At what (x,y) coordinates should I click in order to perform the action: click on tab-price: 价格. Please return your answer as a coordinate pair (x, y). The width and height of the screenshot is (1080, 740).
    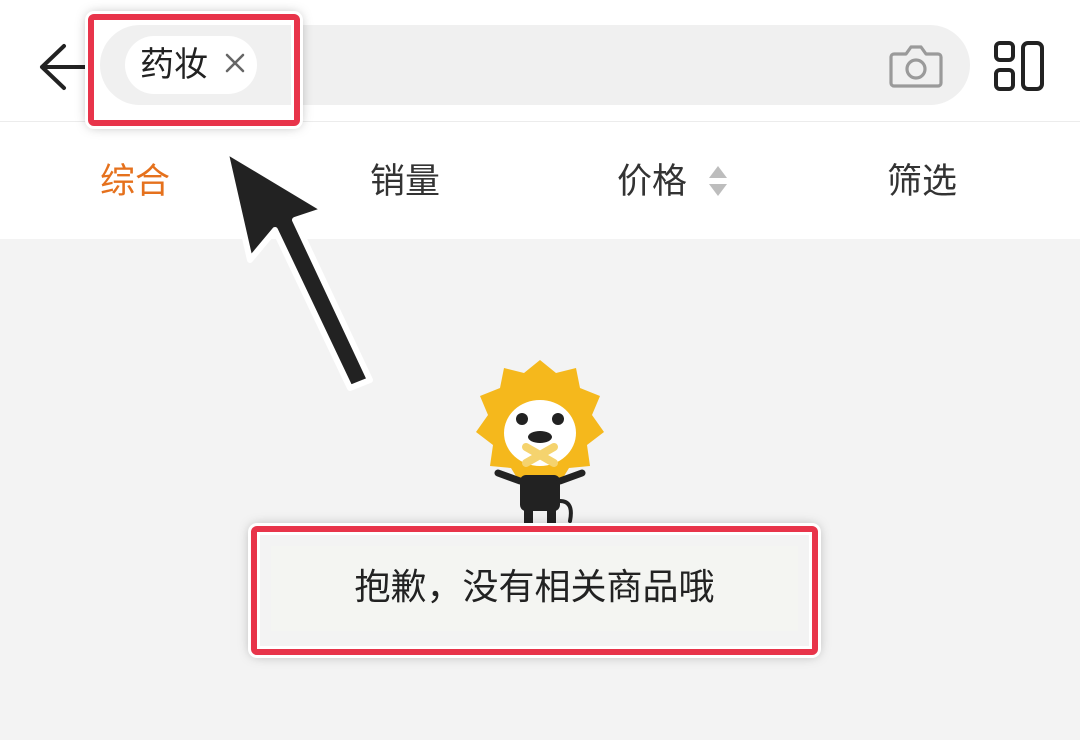
    Looking at the image, I should click on (652, 182).